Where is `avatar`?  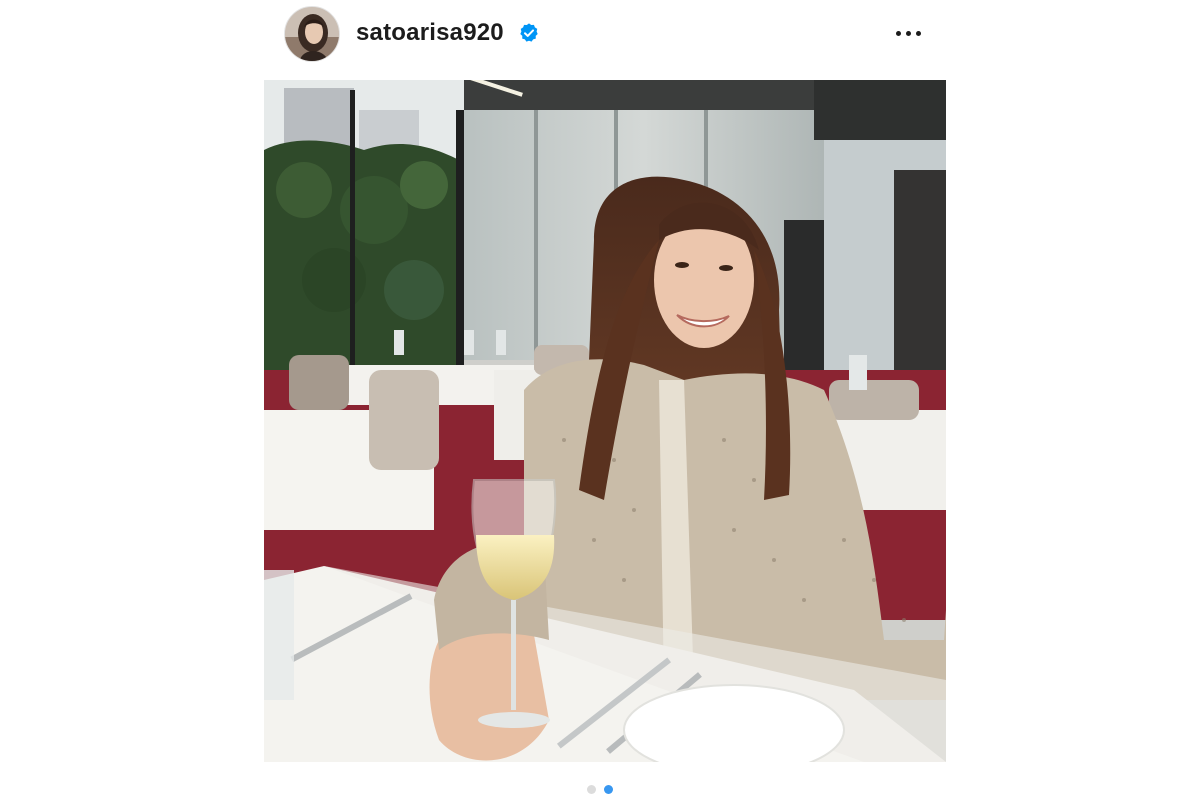
avatar is located at coordinates (312, 34).